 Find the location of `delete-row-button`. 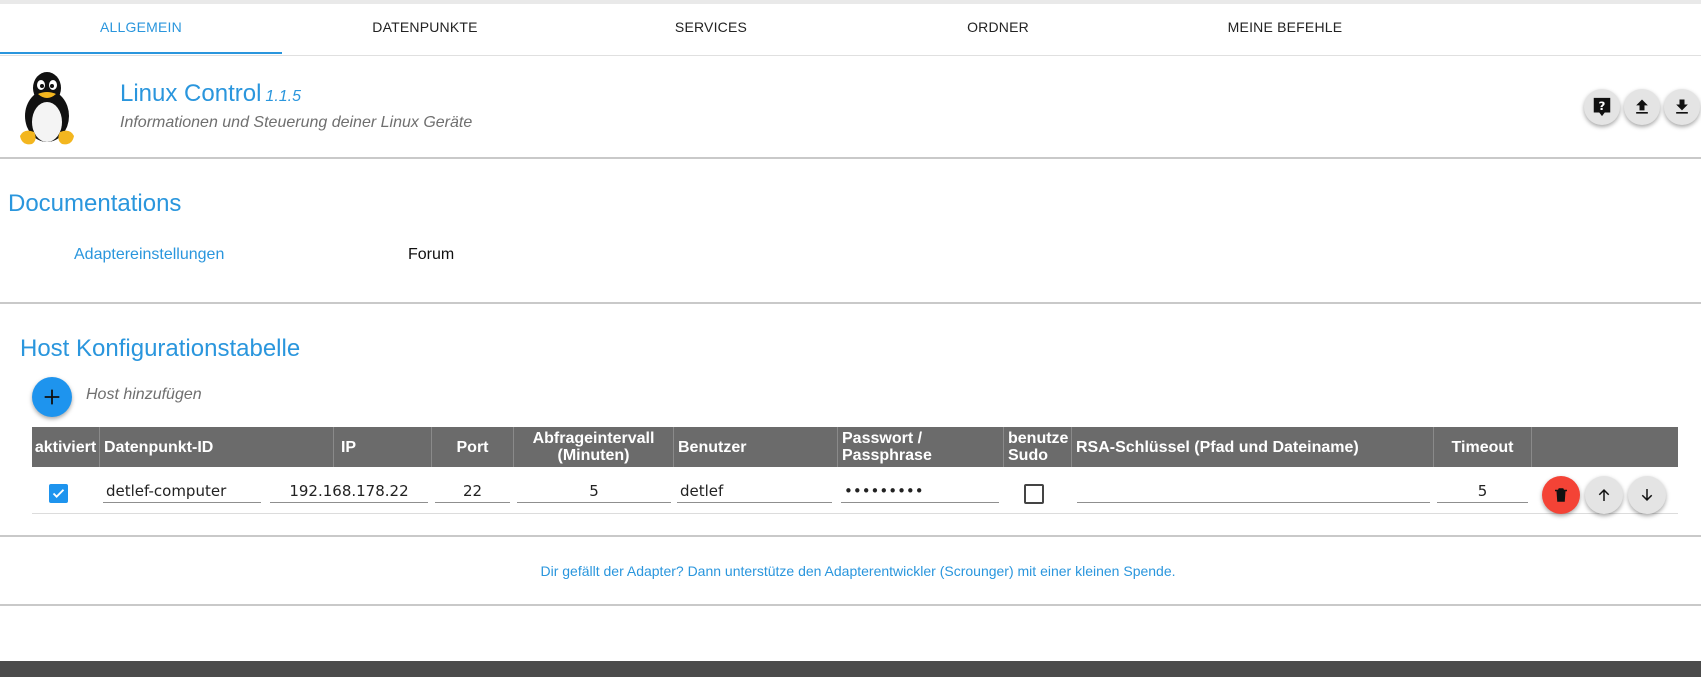

delete-row-button is located at coordinates (1561, 495).